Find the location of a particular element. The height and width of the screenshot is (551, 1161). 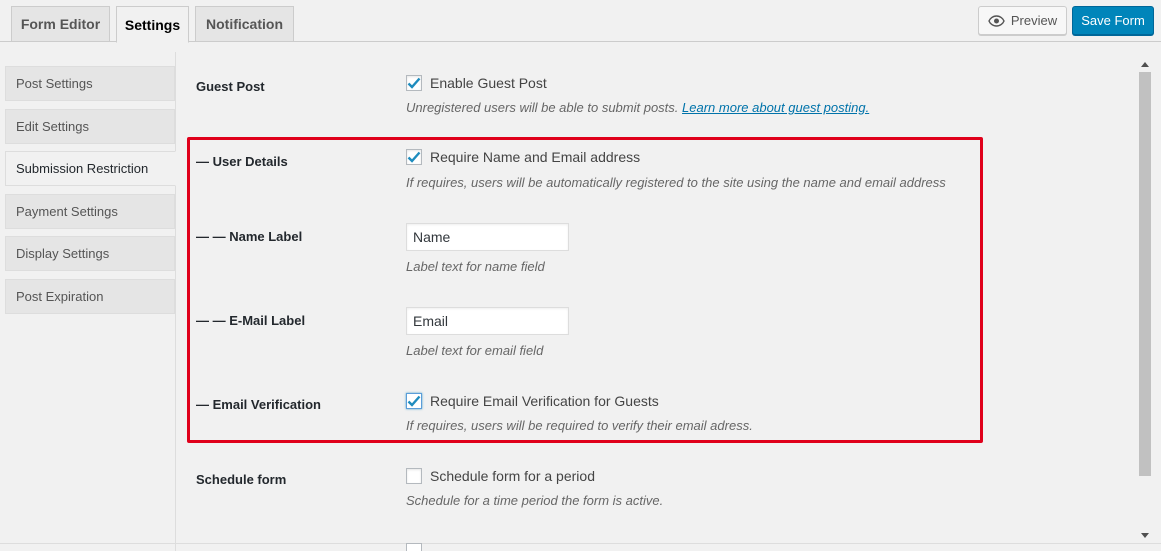

bottom-divider is located at coordinates (580, 543).